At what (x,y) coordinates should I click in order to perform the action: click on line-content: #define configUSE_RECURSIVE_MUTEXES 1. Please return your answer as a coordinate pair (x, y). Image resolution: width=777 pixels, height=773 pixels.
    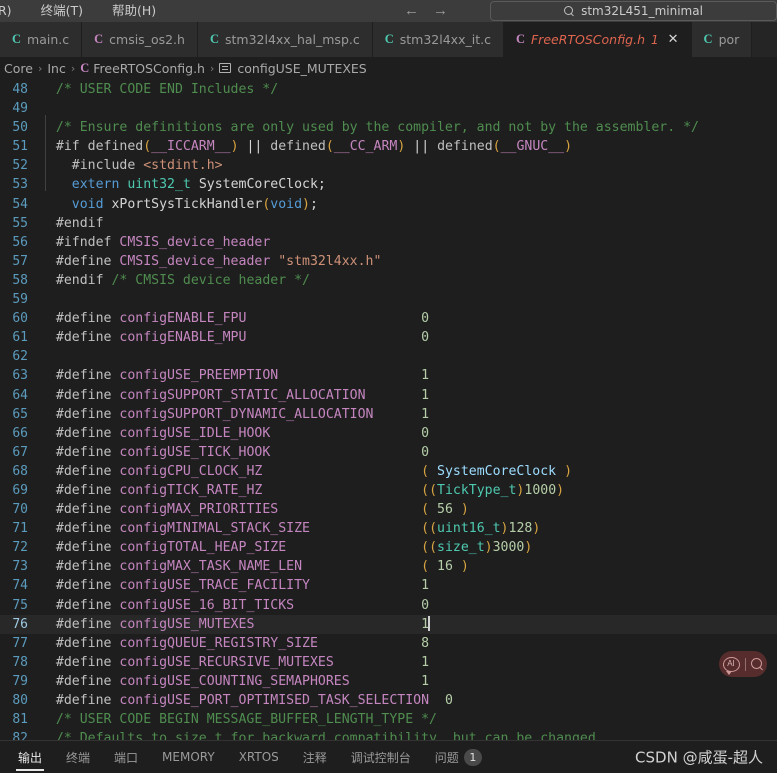
    Looking at the image, I should click on (408, 662).